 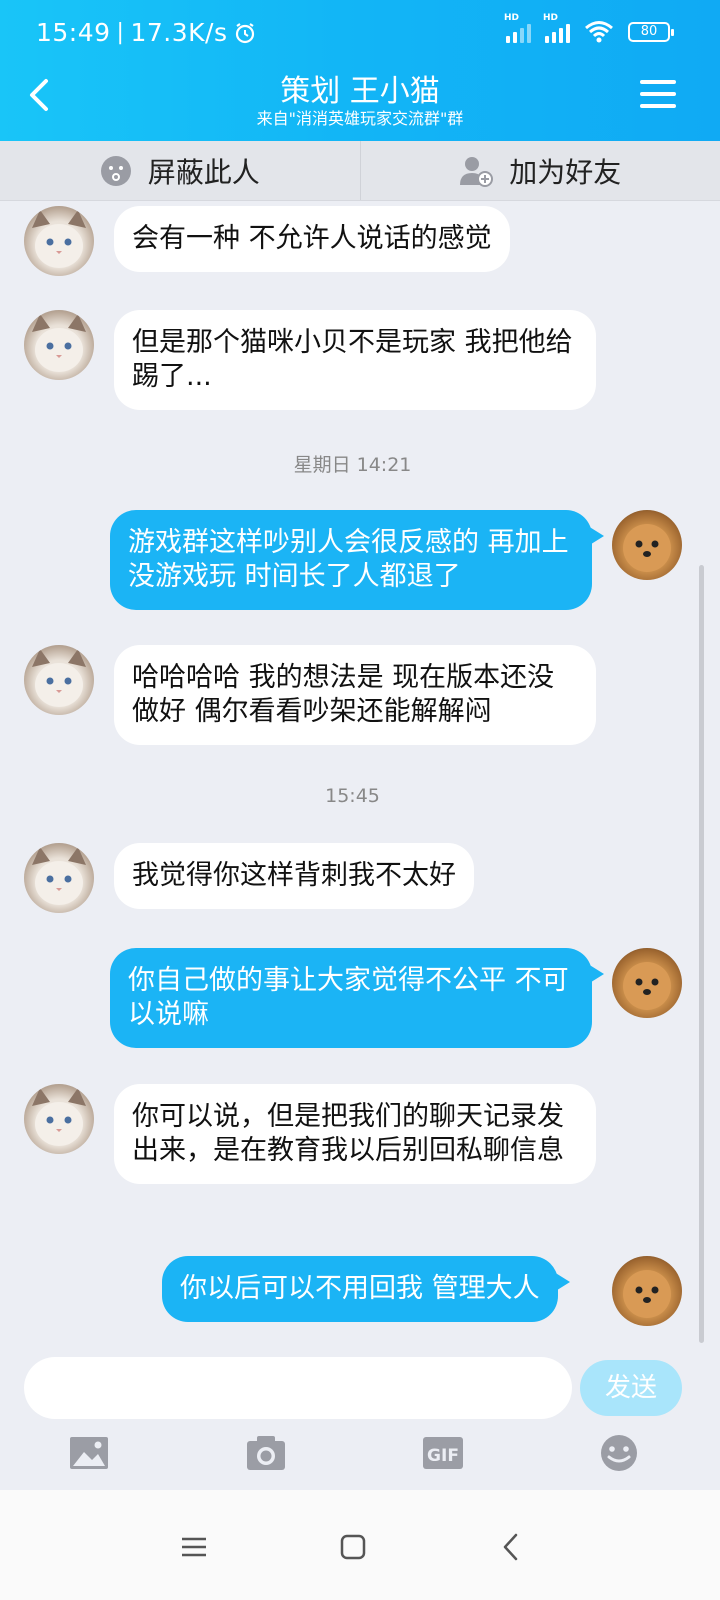 I want to click on menu-icon, so click(x=658, y=95).